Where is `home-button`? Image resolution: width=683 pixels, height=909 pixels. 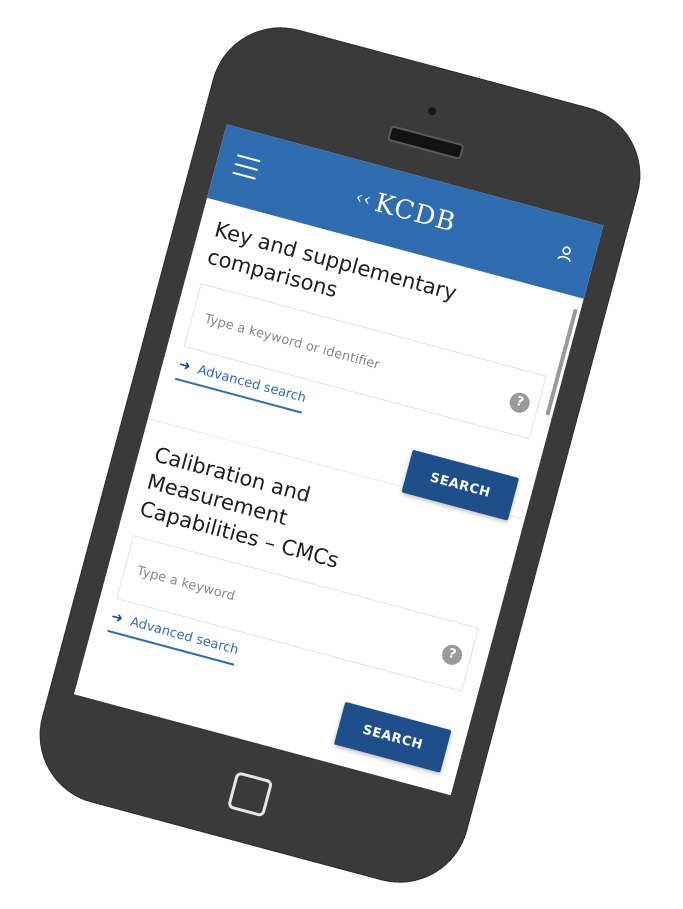 home-button is located at coordinates (250, 794).